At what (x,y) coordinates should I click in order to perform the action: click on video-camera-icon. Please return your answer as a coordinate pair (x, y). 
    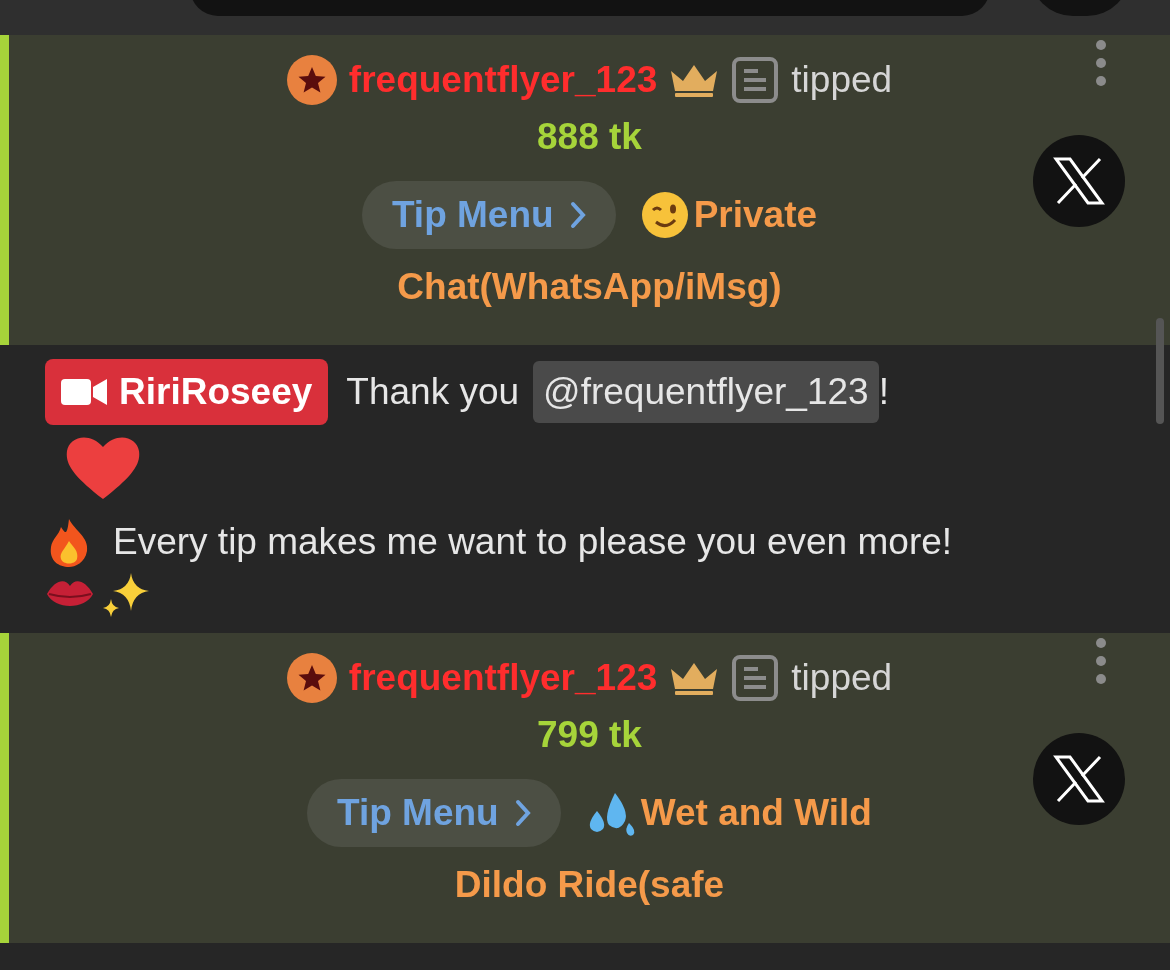
    Looking at the image, I should click on (84, 392).